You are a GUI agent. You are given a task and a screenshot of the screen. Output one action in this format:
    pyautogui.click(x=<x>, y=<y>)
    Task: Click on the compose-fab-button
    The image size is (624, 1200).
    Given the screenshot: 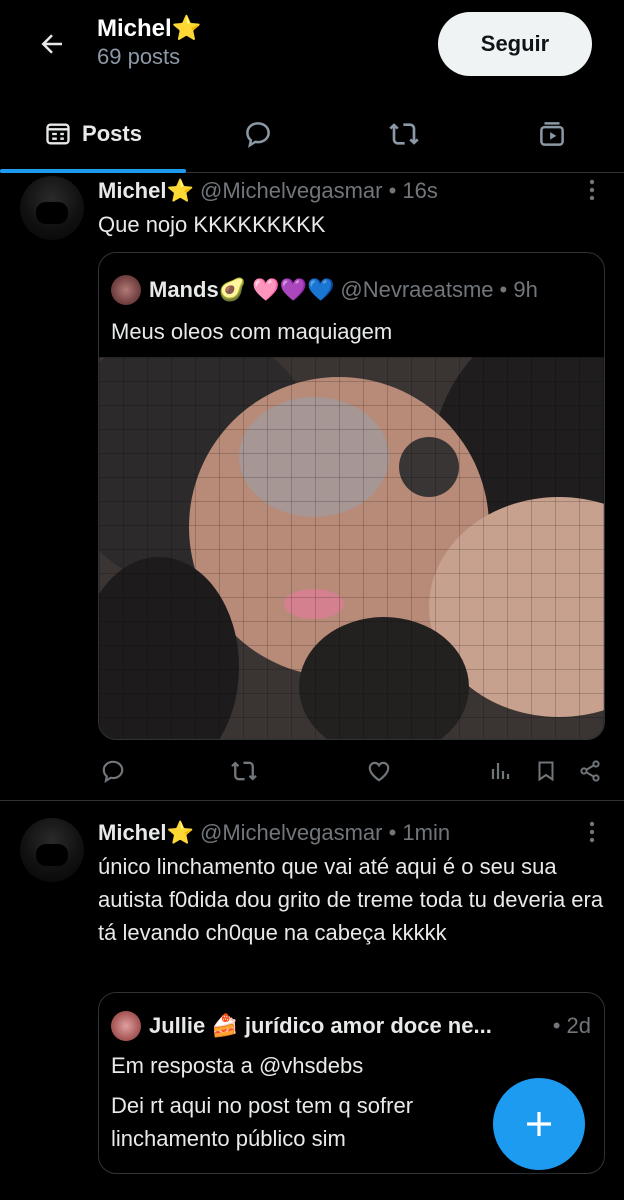 What is the action you would take?
    pyautogui.click(x=539, y=1124)
    